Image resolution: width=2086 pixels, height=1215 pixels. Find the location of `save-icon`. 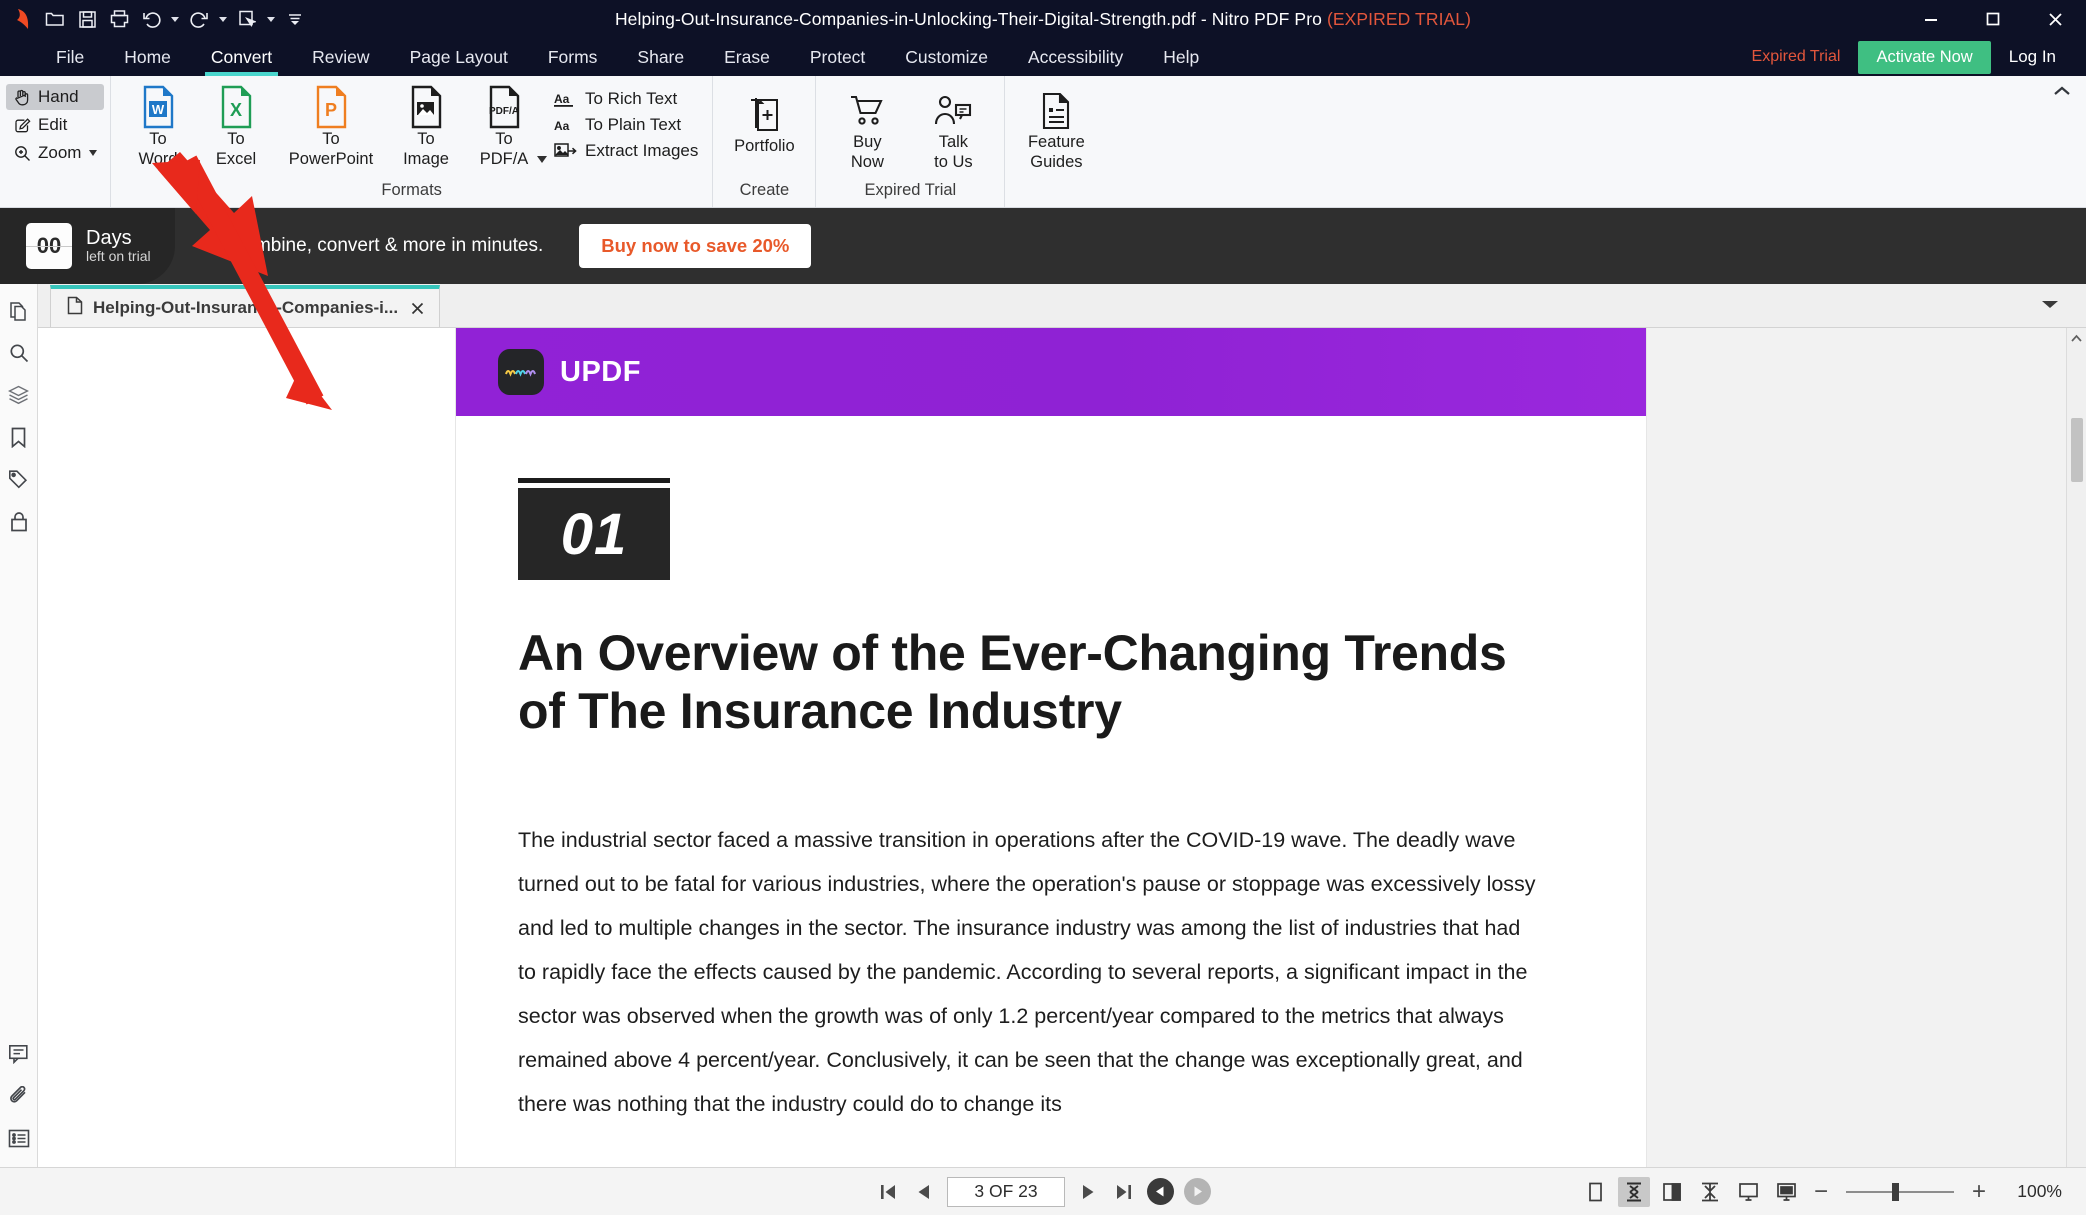

save-icon is located at coordinates (87, 19).